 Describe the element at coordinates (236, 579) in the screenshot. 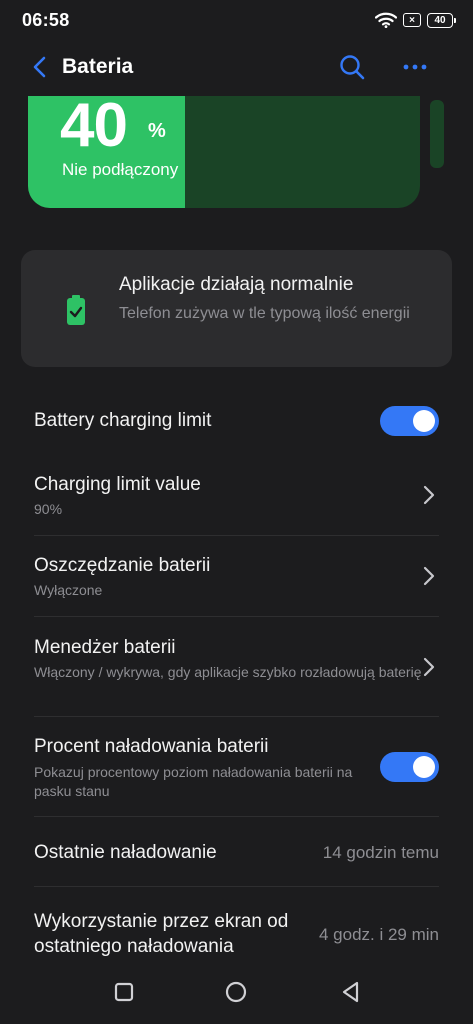

I see `battery-saver-row: Oszczędzanie baterii Wyłączone` at that location.